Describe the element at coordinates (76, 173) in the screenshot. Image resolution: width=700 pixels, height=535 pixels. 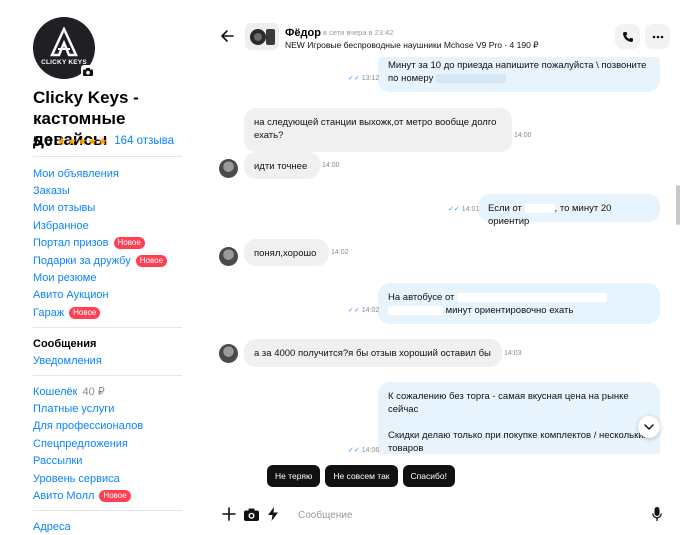
I see `menu-label: Мои объявления` at that location.